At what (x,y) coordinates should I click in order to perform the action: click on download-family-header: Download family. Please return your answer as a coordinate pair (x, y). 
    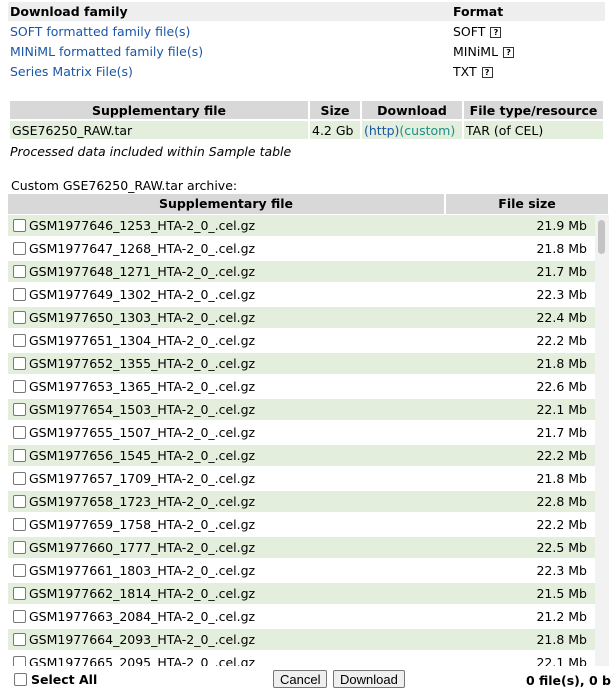
    Looking at the image, I should click on (229, 11).